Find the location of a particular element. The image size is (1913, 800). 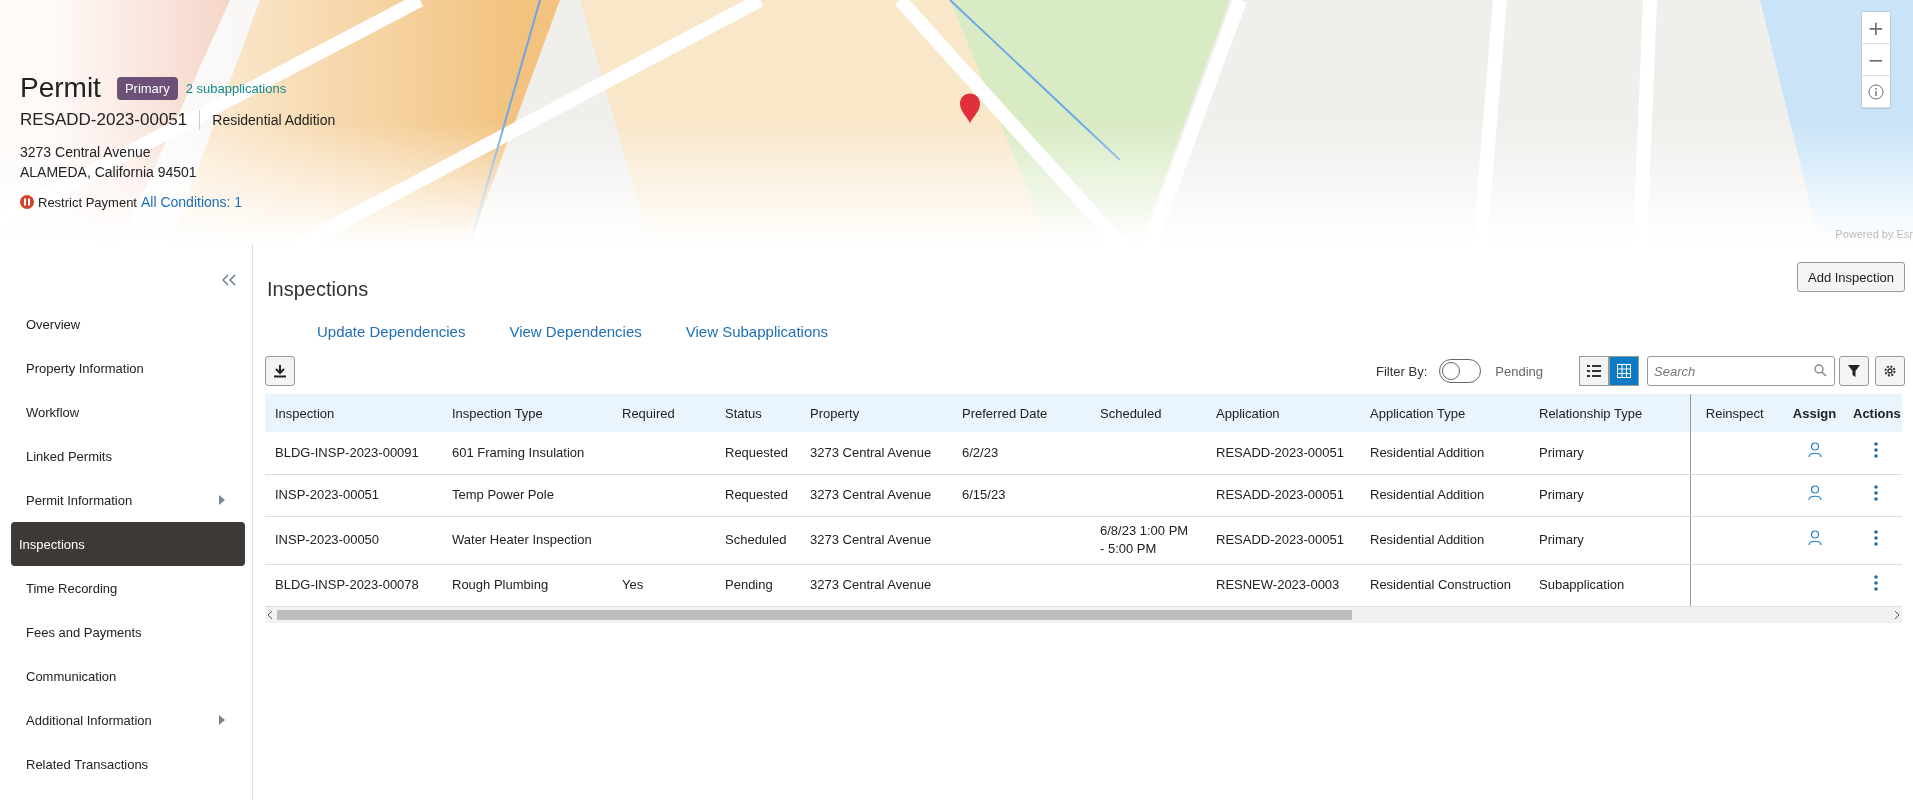

column-header: Property is located at coordinates (876, 413).